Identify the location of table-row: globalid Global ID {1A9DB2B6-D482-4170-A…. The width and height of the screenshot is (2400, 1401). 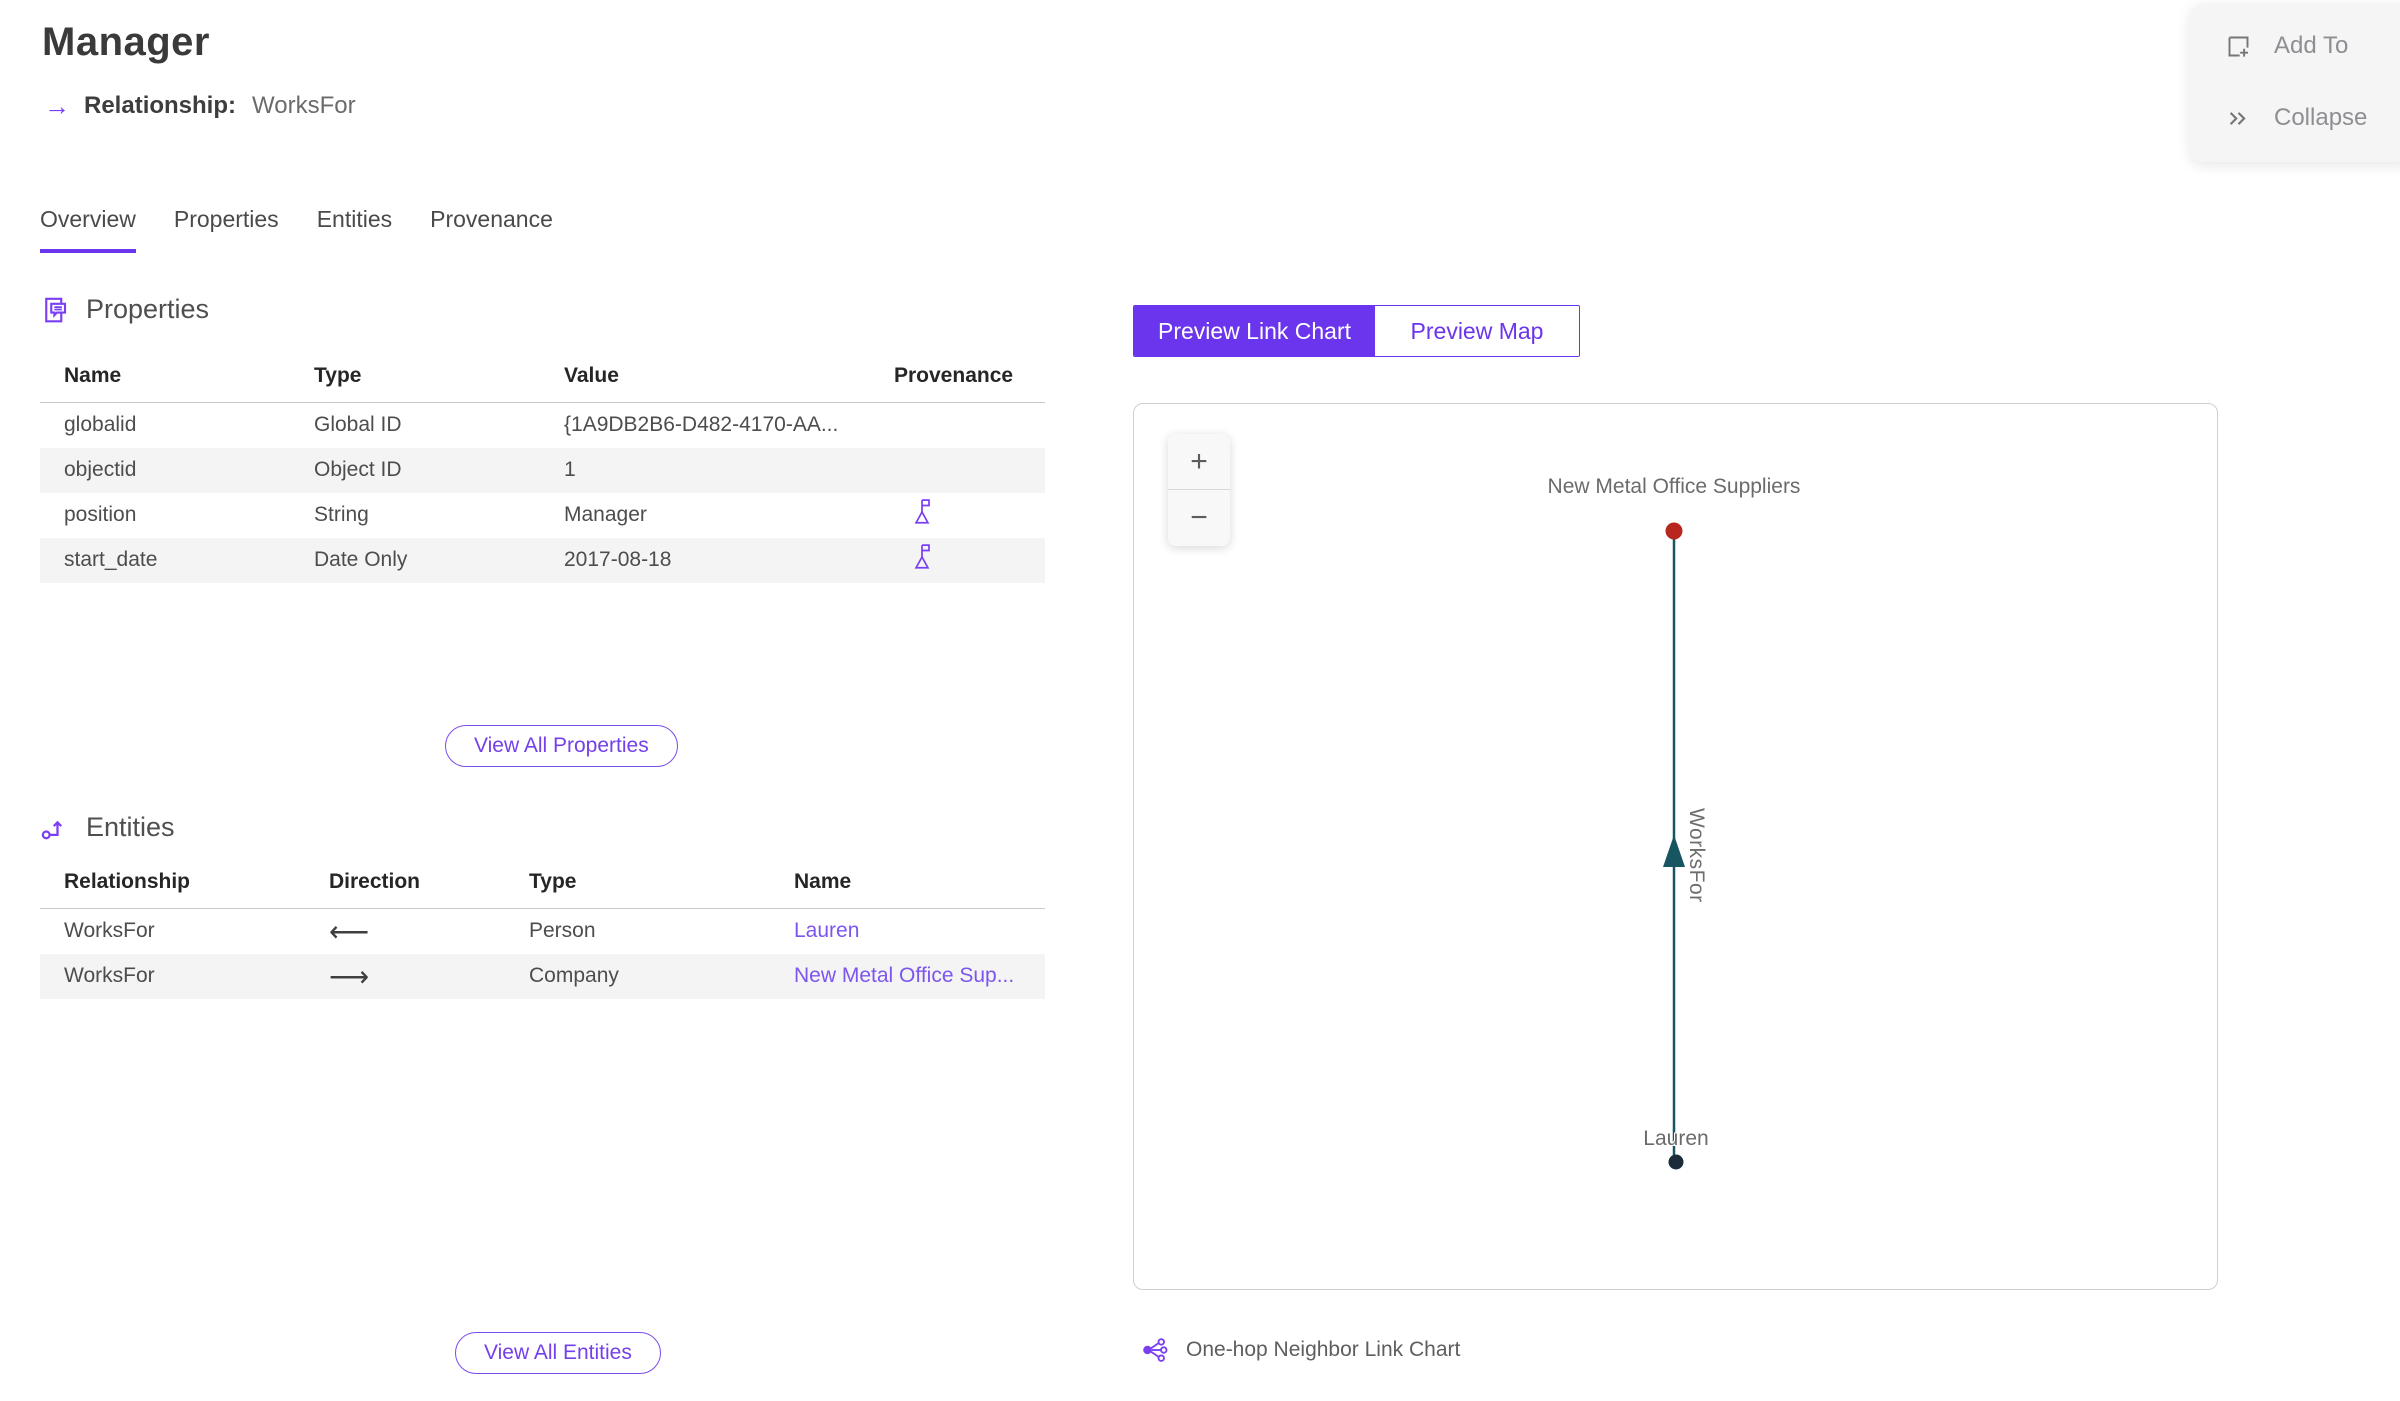
(542, 425).